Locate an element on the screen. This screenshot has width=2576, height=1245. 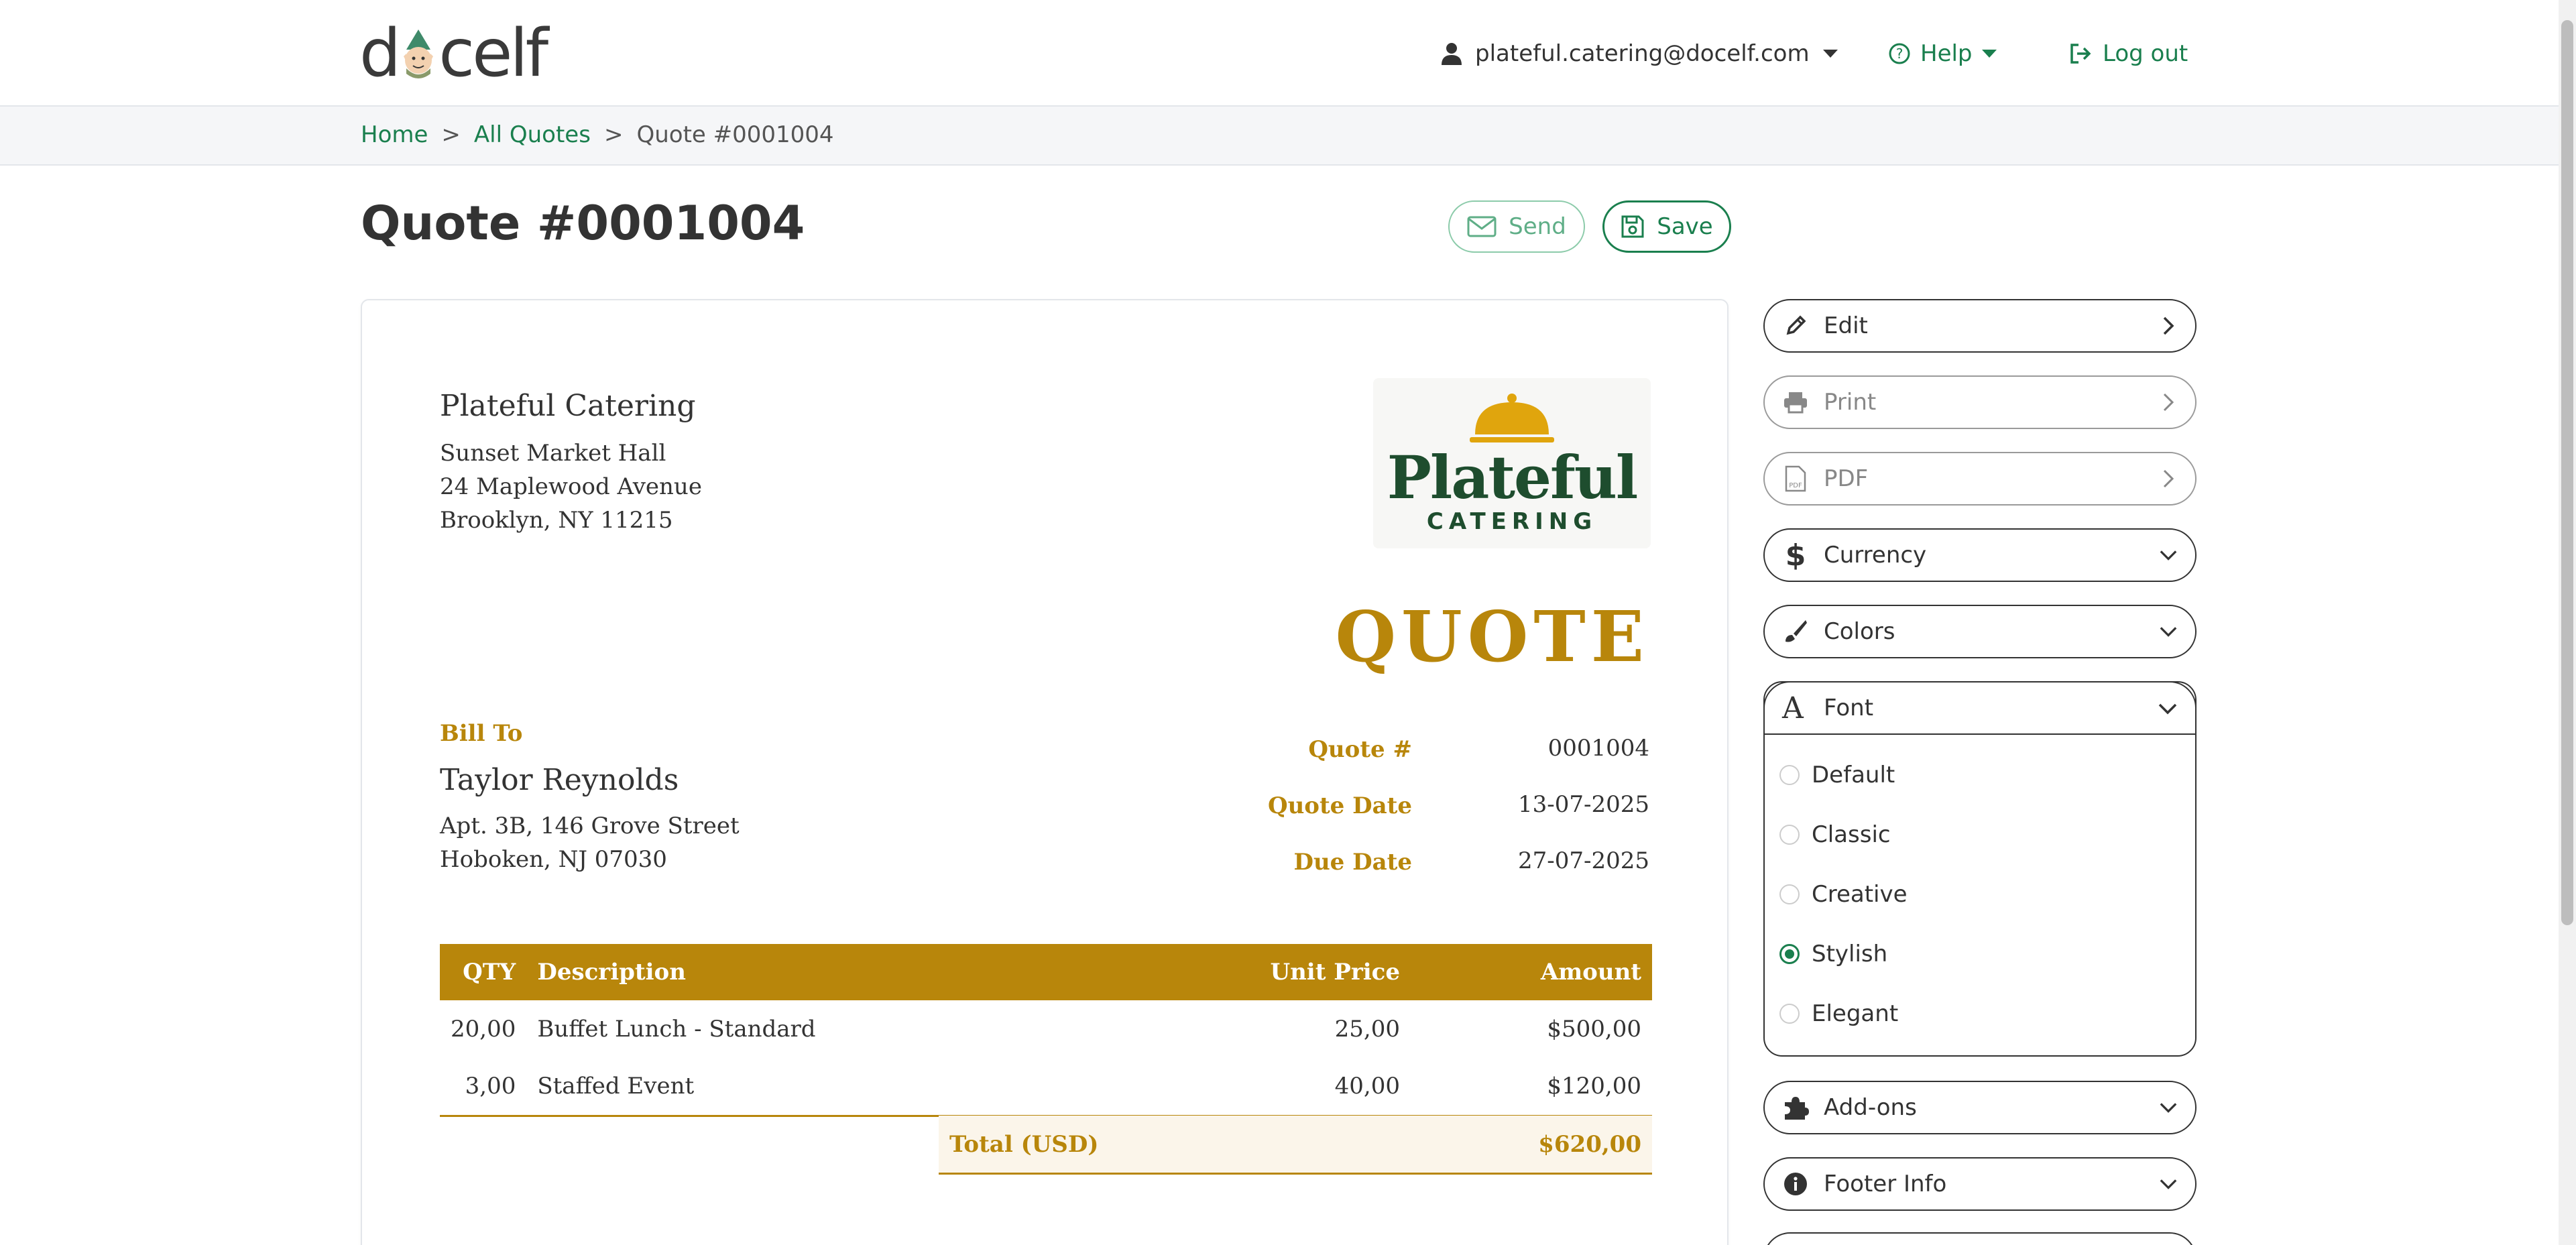
company-address-line: Sunset Market Hall is located at coordinates (553, 453).